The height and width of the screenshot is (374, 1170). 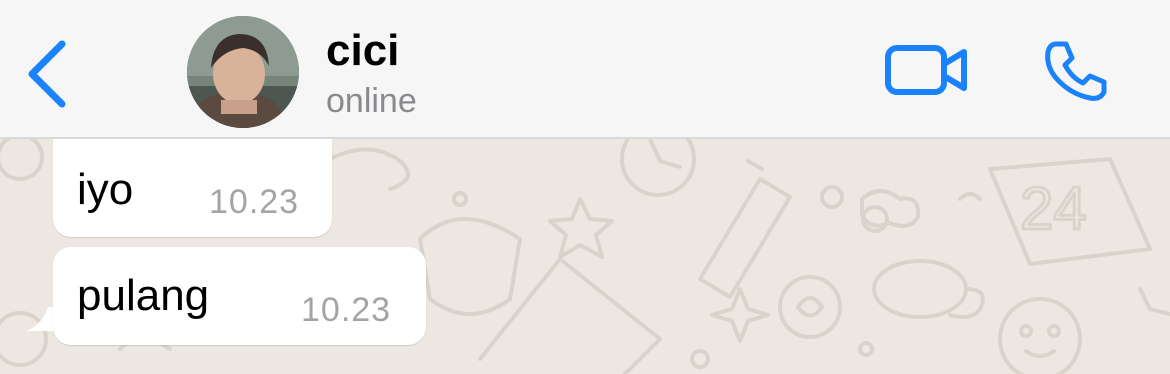 What do you see at coordinates (362, 51) in the screenshot?
I see `contact-name: cici` at bounding box center [362, 51].